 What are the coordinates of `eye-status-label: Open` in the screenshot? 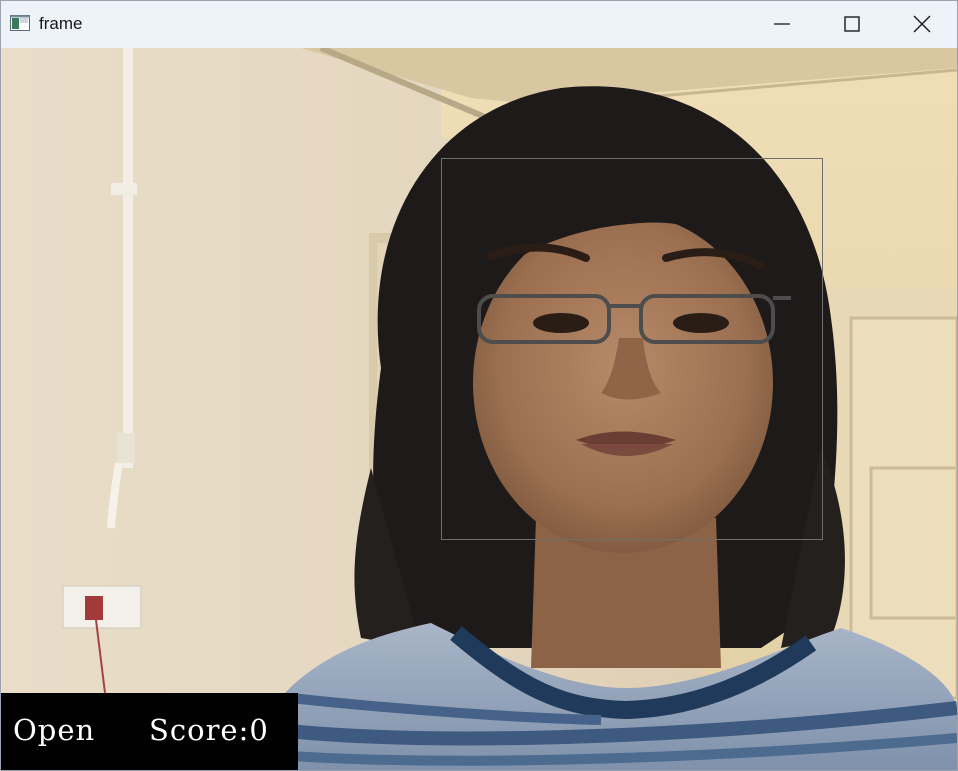 It's located at (54, 730).